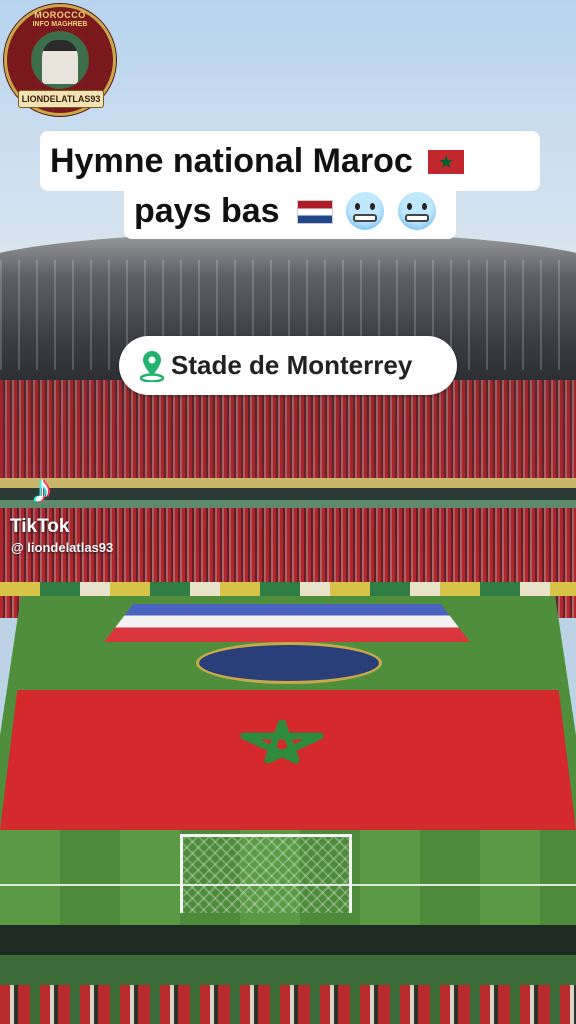 Image resolution: width=576 pixels, height=1024 pixels. What do you see at coordinates (60, 24) in the screenshot?
I see `logo-sub-text: INFO MAGHREB` at bounding box center [60, 24].